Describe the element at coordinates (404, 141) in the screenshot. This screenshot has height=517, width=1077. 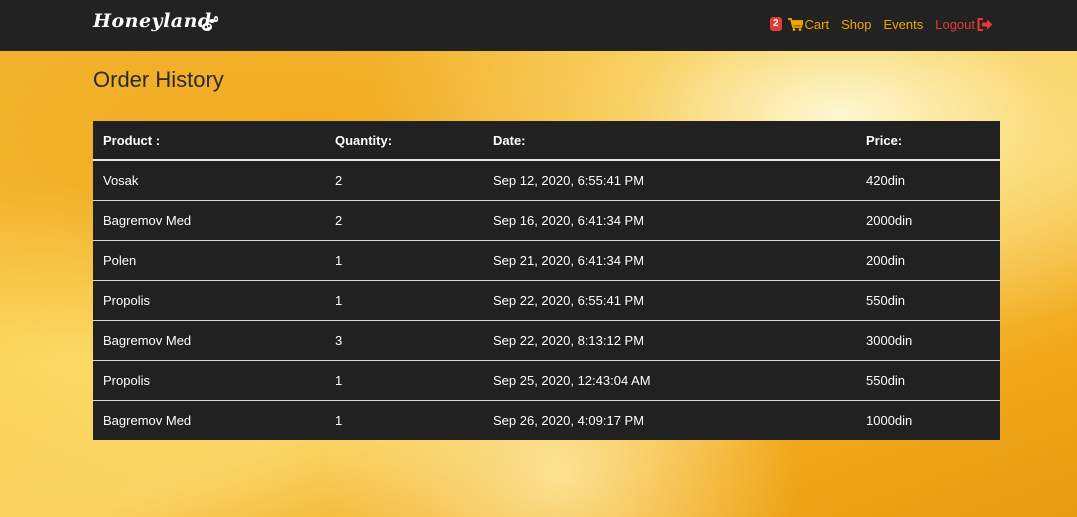
I see `header-quantity: Quantity:` at that location.